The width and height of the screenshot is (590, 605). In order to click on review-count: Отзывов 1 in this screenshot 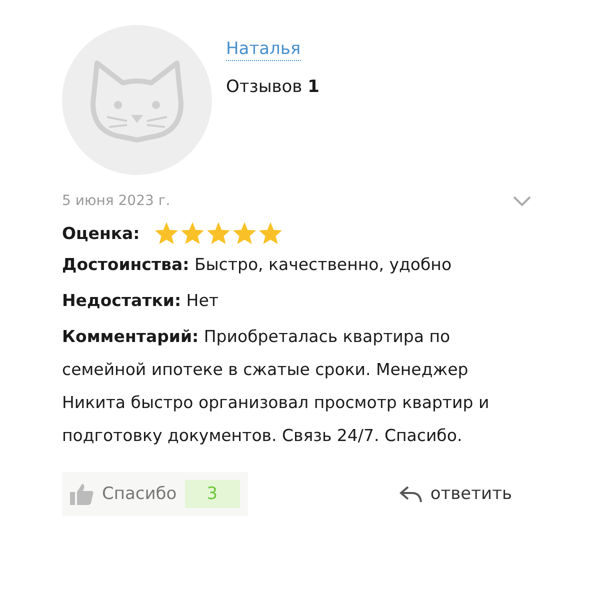, I will do `click(273, 87)`.